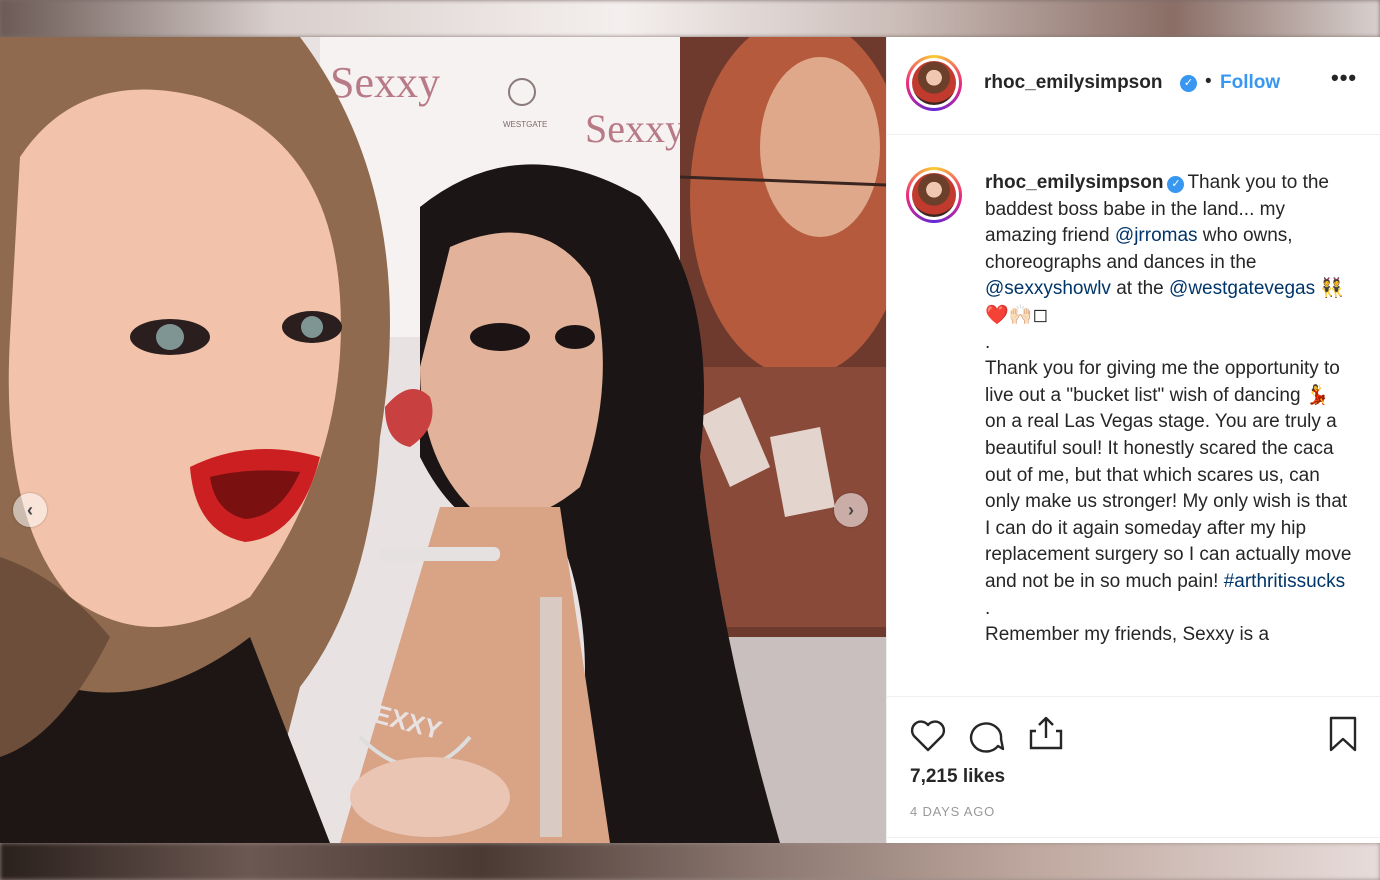 Image resolution: width=1380 pixels, height=880 pixels. What do you see at coordinates (385, 82) in the screenshot?
I see `backdrop-brand-text: Sexxy` at bounding box center [385, 82].